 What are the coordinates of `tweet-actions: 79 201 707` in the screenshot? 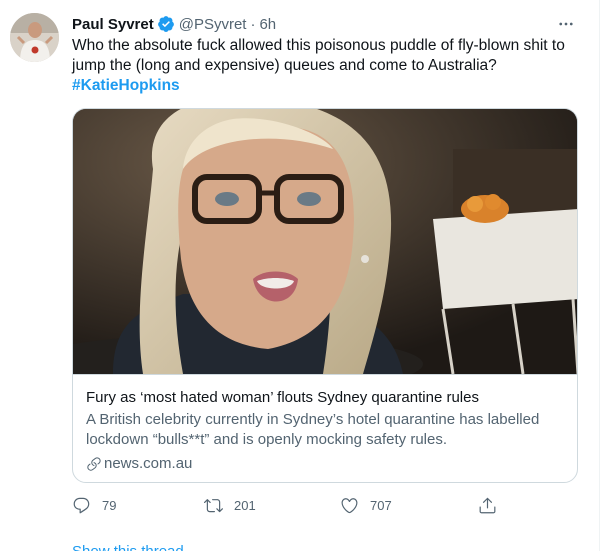 It's located at (287, 505).